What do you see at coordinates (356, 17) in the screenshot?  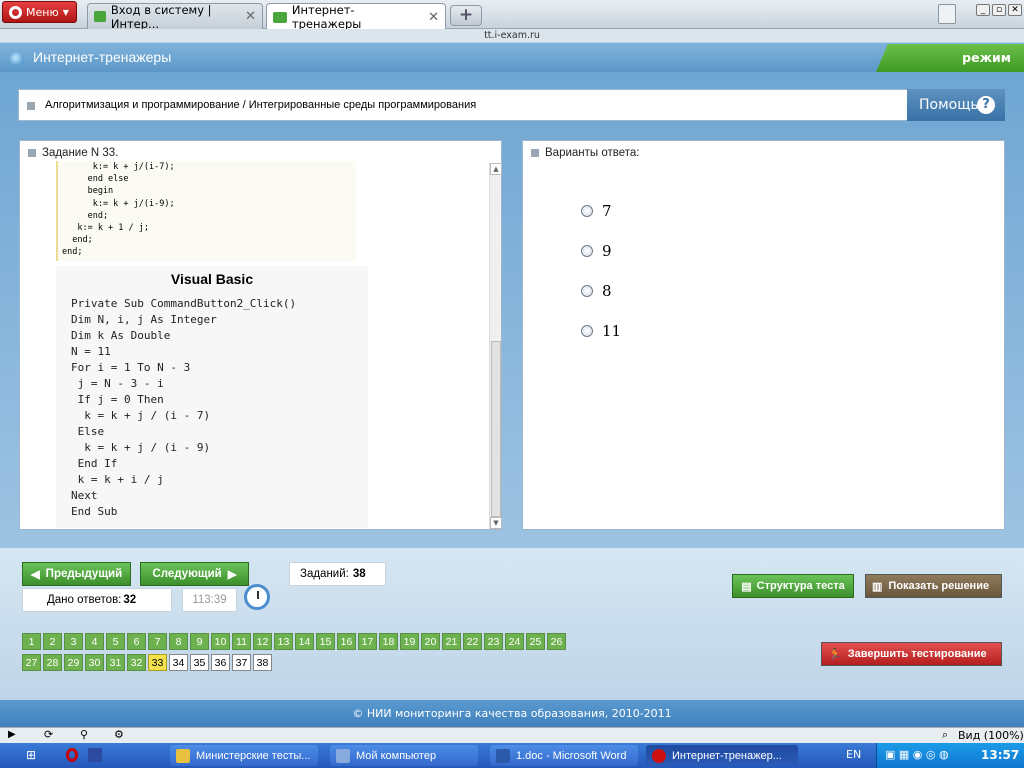 I see `tab-trainers: Интернет-тренажеры ✕` at bounding box center [356, 17].